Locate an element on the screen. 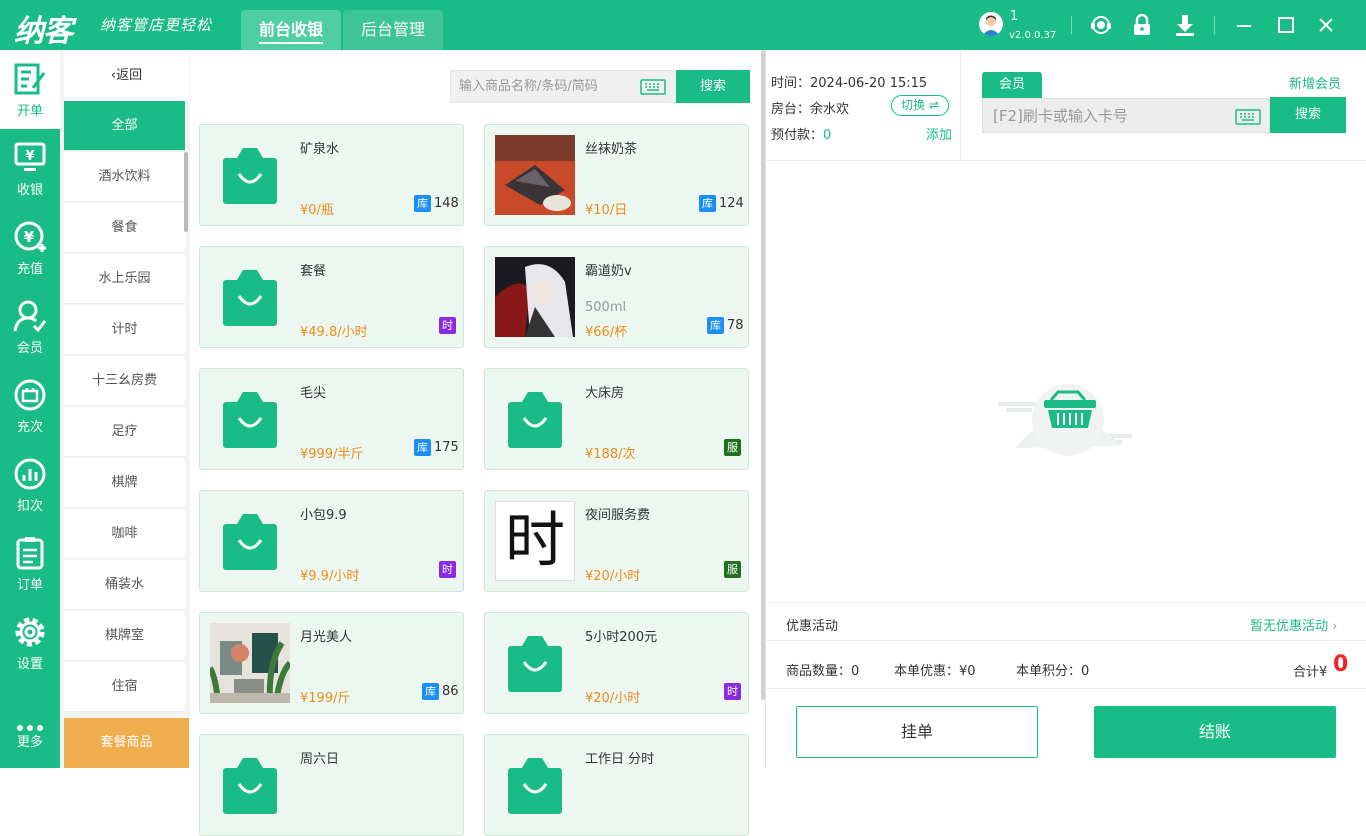 The height and width of the screenshot is (836, 1366). support-icon is located at coordinates (1101, 25).